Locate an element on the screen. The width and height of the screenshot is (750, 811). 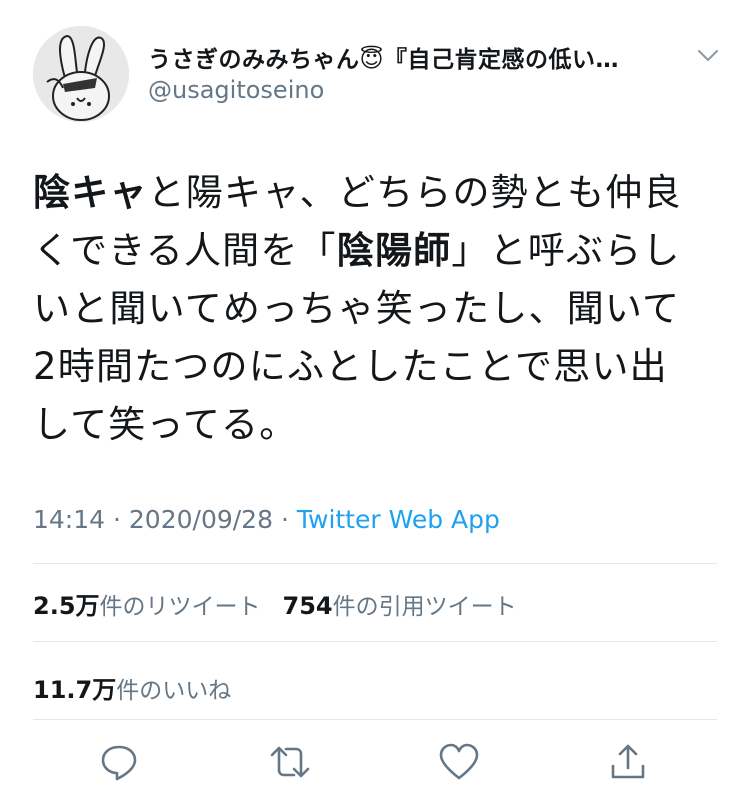
tweet-text-bold: 陰キャ is located at coordinates (90, 192).